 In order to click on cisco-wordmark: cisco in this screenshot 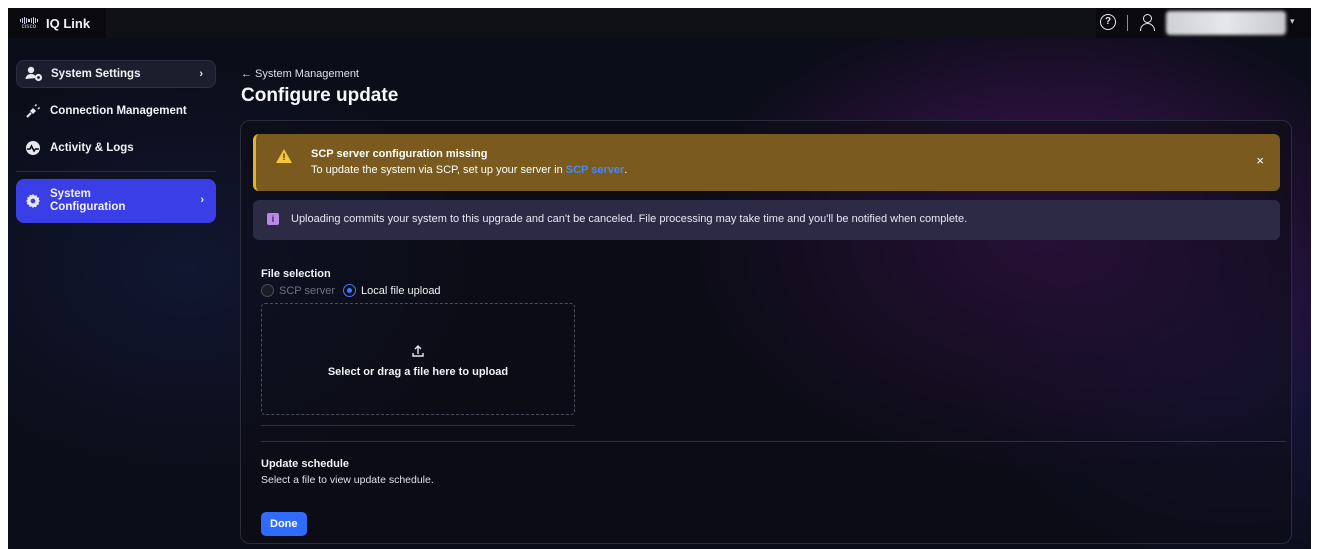, I will do `click(29, 26)`.